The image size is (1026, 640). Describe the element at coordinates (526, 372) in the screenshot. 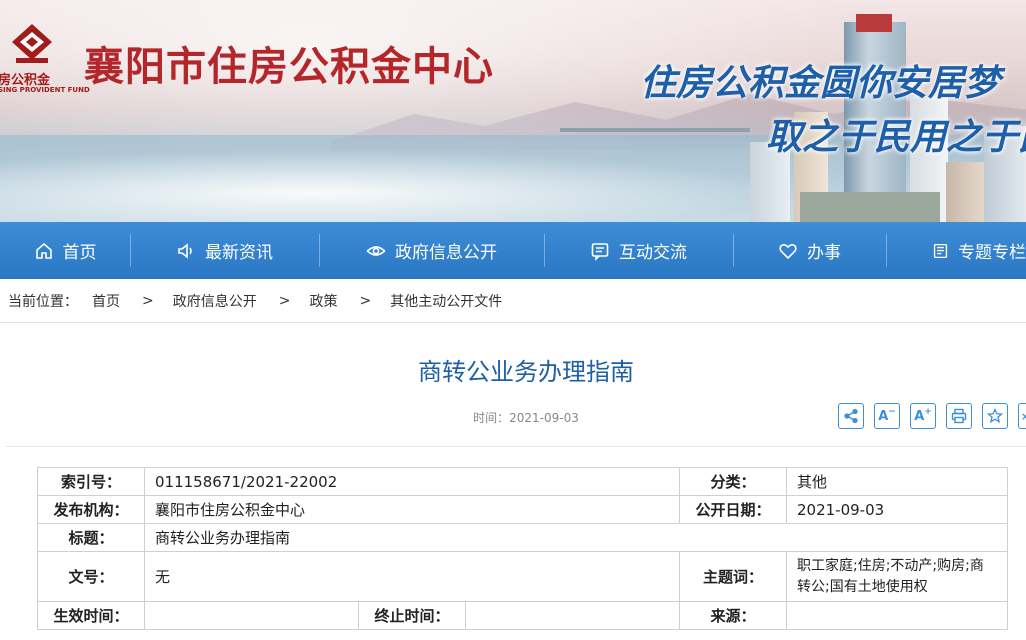

I see `article-title: 商转公业务办理指南` at that location.